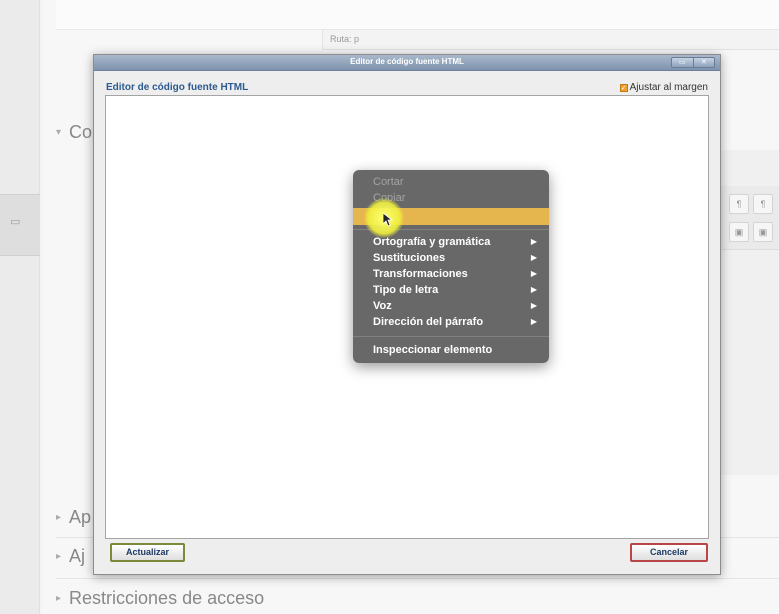  What do you see at coordinates (739, 204) in the screenshot?
I see `ltr-paragraph-icon: ¶` at bounding box center [739, 204].